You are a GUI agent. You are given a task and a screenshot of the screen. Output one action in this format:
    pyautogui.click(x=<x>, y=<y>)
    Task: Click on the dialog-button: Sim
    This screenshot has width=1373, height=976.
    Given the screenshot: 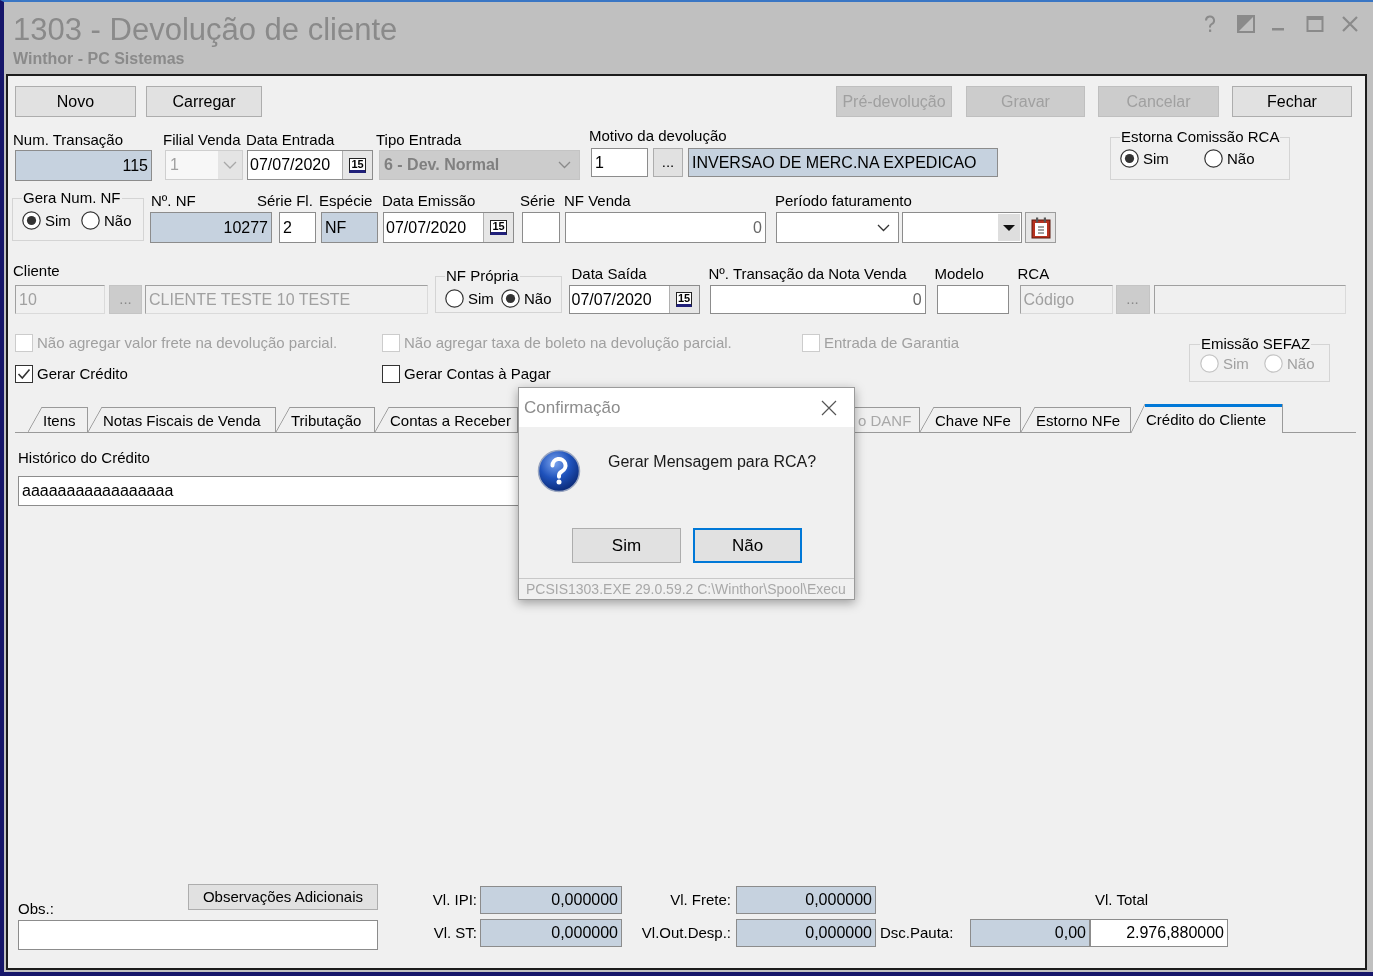 What is the action you would take?
    pyautogui.click(x=626, y=545)
    